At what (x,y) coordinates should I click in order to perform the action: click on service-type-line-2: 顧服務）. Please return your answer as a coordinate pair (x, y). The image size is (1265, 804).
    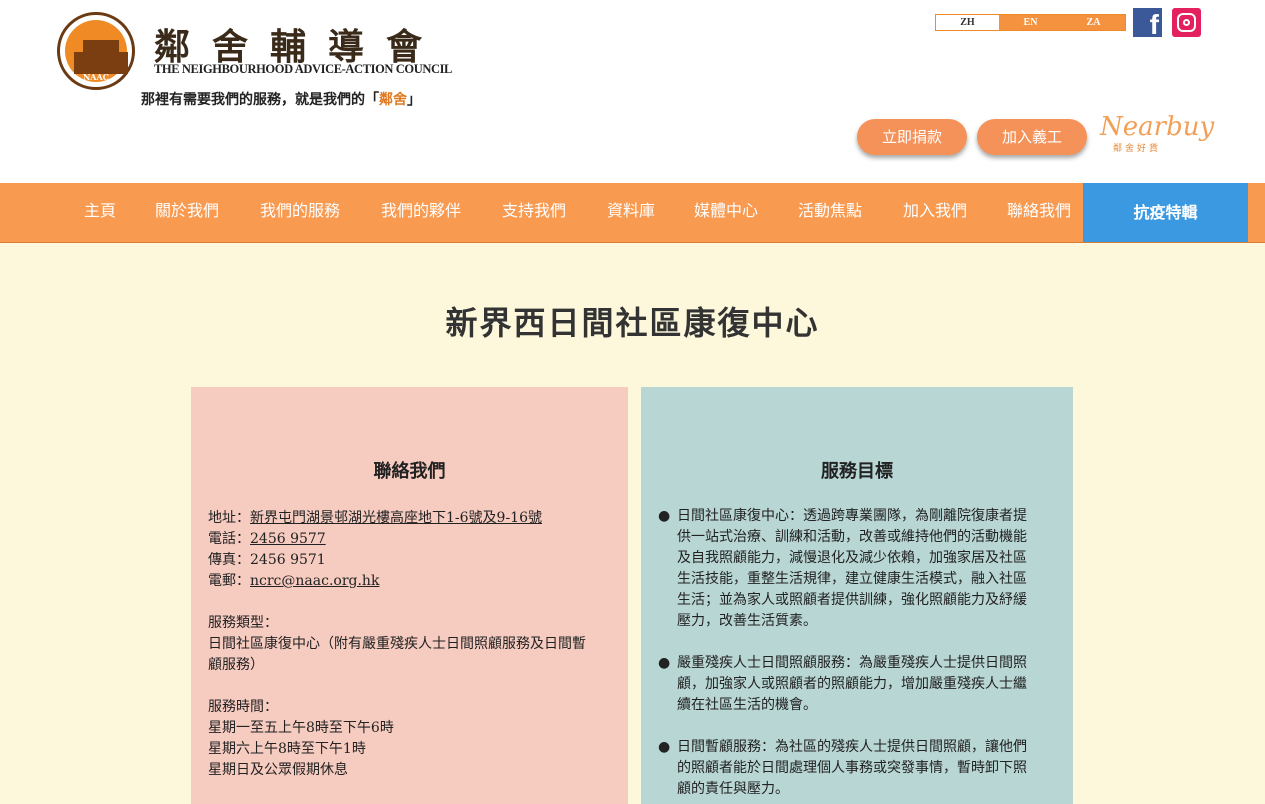
    Looking at the image, I should click on (236, 665).